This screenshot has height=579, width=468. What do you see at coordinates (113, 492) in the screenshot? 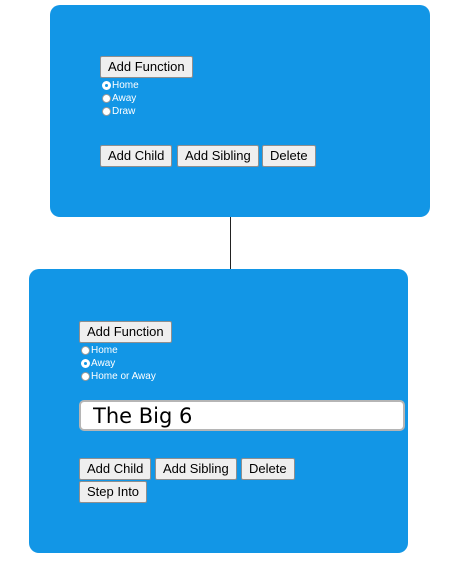
I see `step-into-button: Step Into` at bounding box center [113, 492].